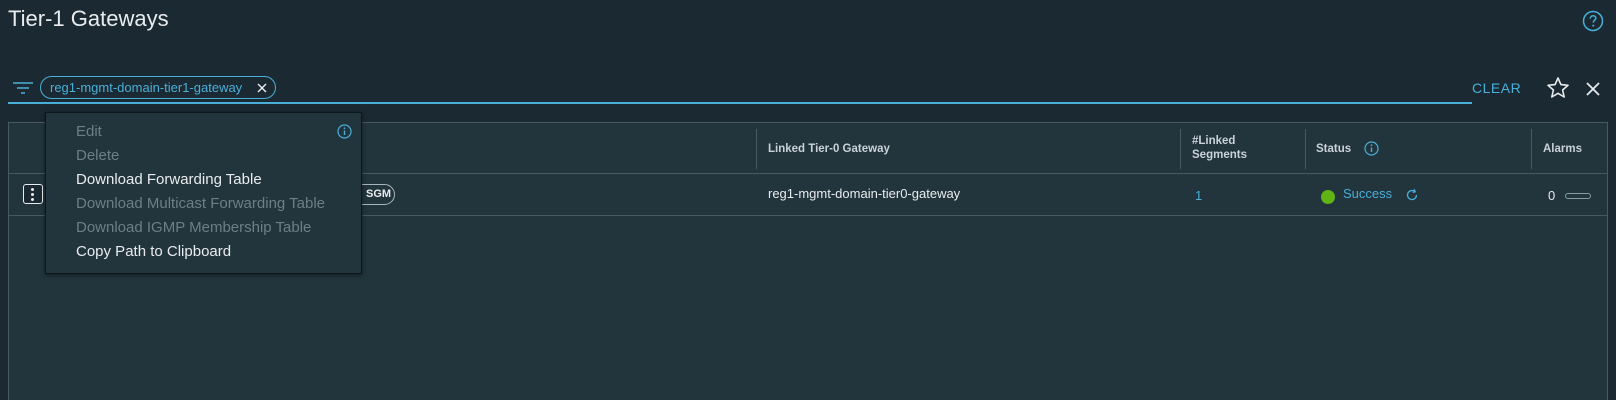  I want to click on status-success-link: Success, so click(1367, 193).